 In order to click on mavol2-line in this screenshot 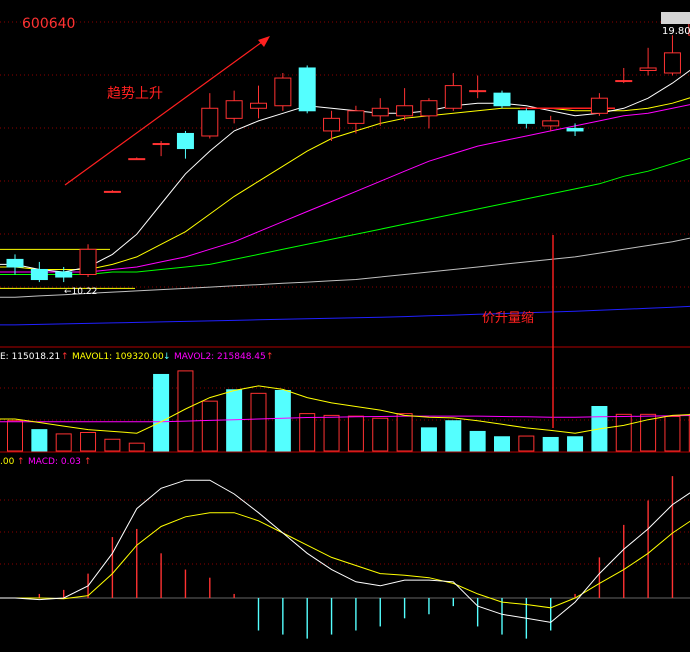, I will do `click(345, 418)`.